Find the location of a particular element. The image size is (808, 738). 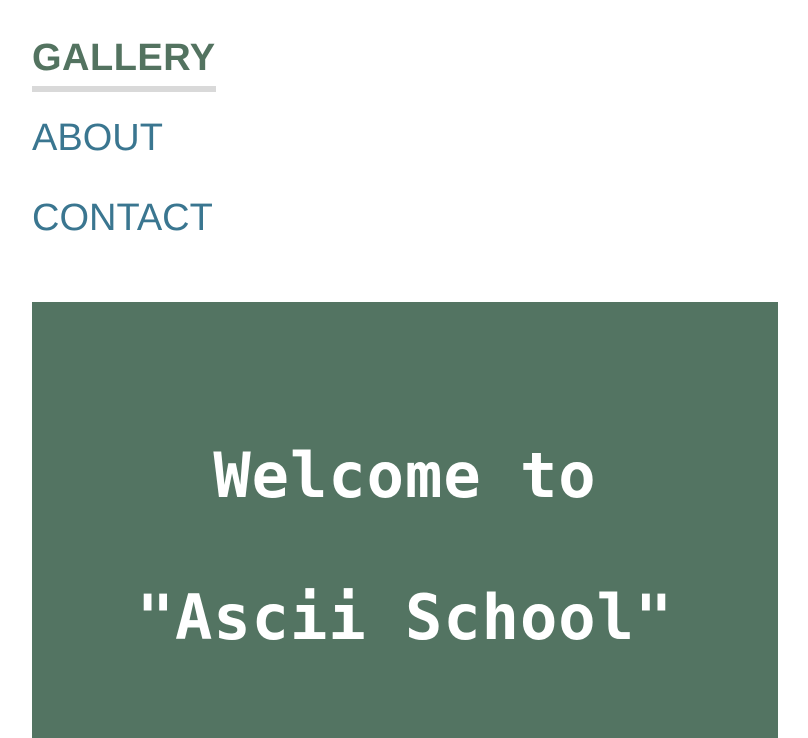

nav-item-contact: CONTACT is located at coordinates (122, 218).